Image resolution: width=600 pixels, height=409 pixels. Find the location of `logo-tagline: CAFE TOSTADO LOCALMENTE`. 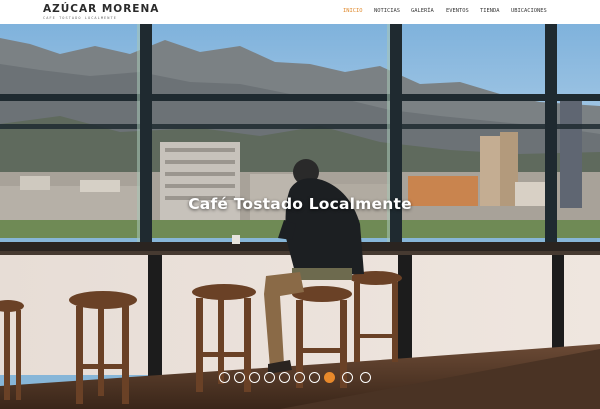

logo-tagline: CAFE TOSTADO LOCALMENTE is located at coordinates (80, 18).